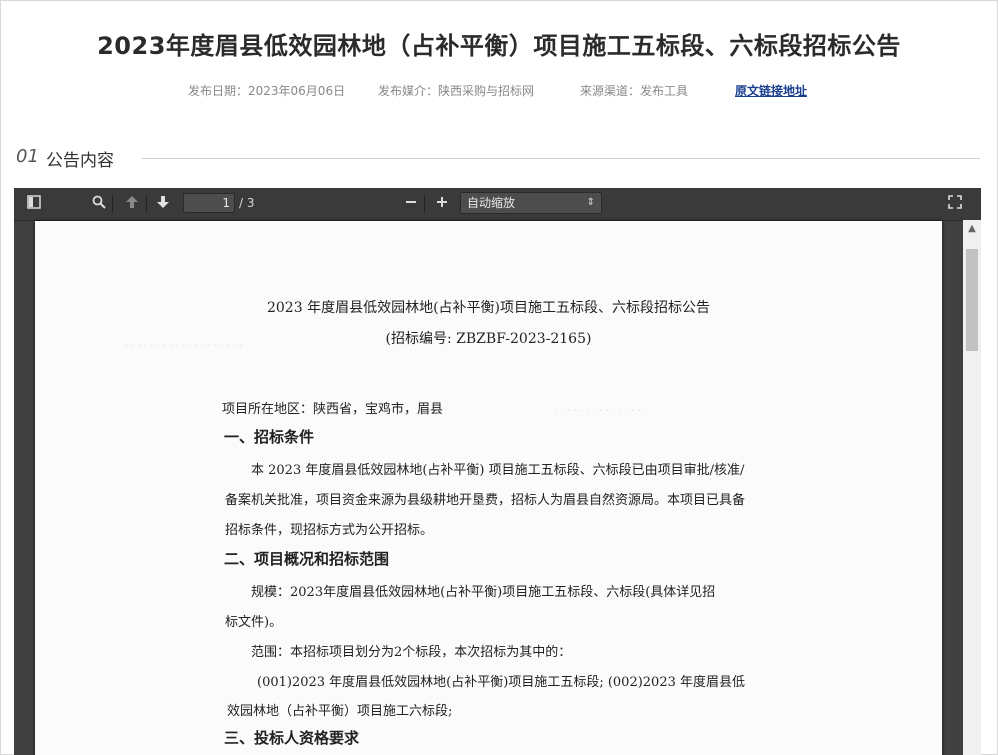  Describe the element at coordinates (333, 409) in the screenshot. I see `document-location: 项目所在地区：陕西省，宝鸡市，眉县` at that location.